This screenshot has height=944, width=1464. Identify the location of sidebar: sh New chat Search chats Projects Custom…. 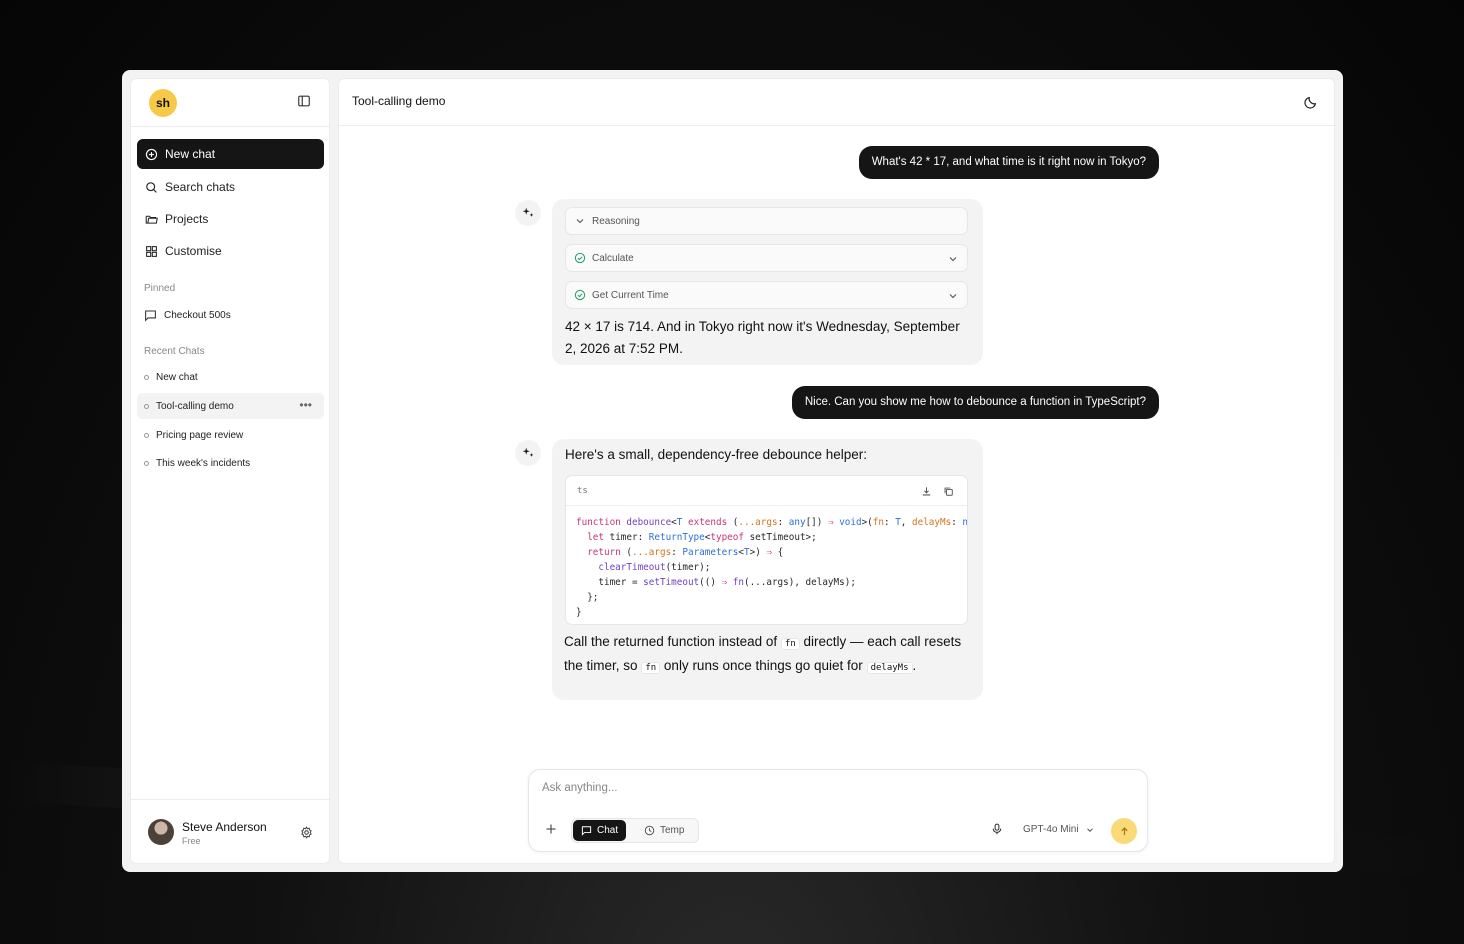
(230, 471).